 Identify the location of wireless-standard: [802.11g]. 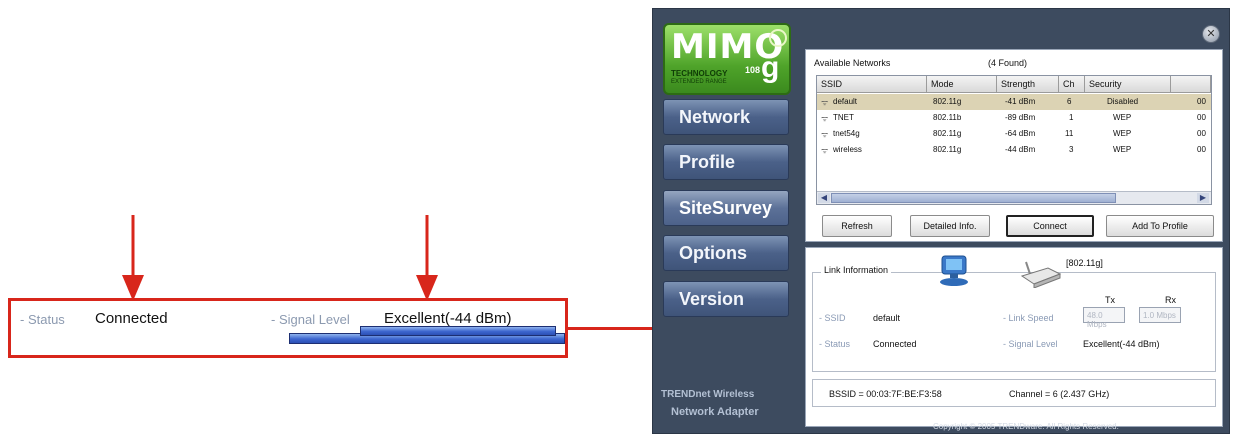
(1084, 263).